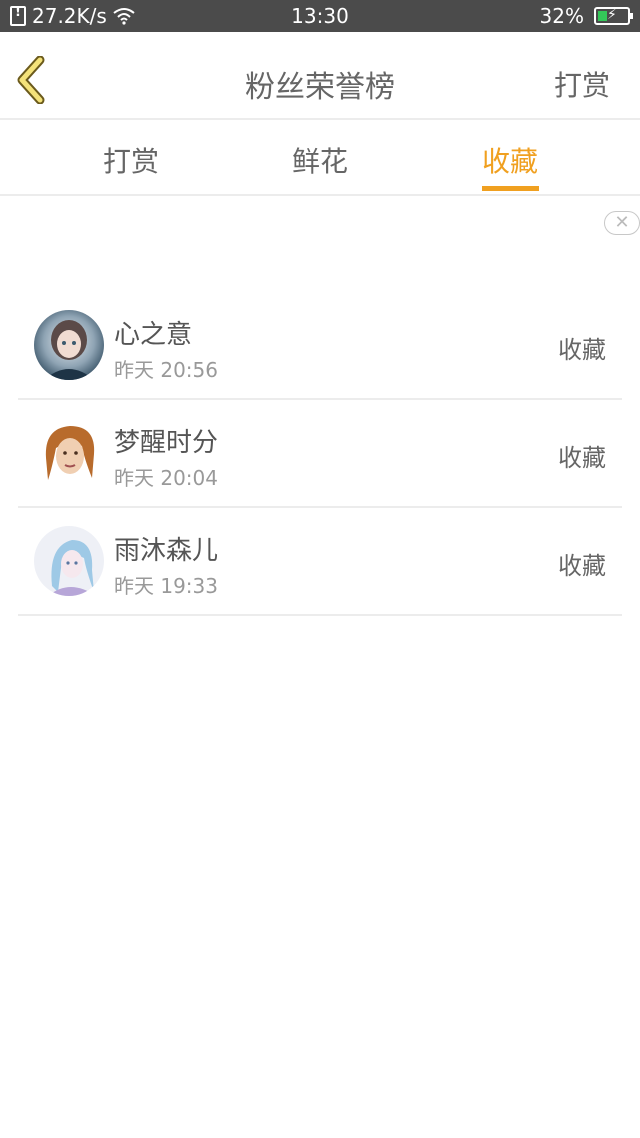 The height and width of the screenshot is (1138, 640). What do you see at coordinates (166, 551) in the screenshot?
I see `fan-name: 雨沐森儿` at bounding box center [166, 551].